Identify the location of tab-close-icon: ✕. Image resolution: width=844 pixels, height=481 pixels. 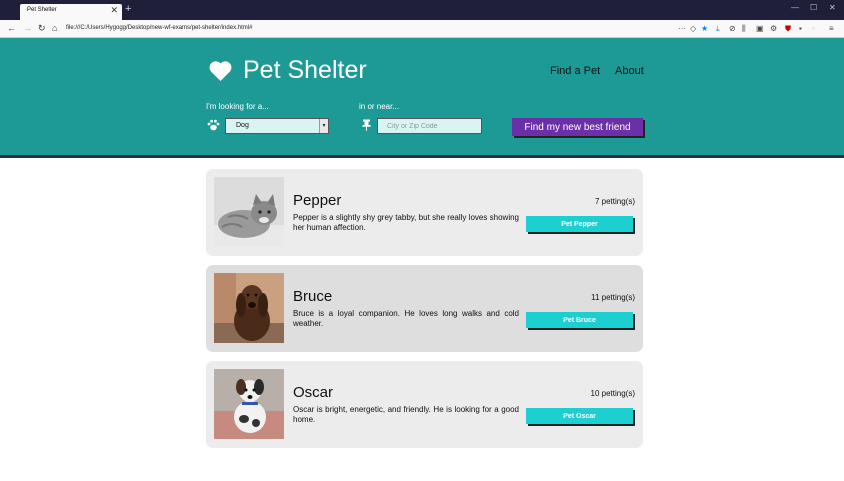
(114, 10).